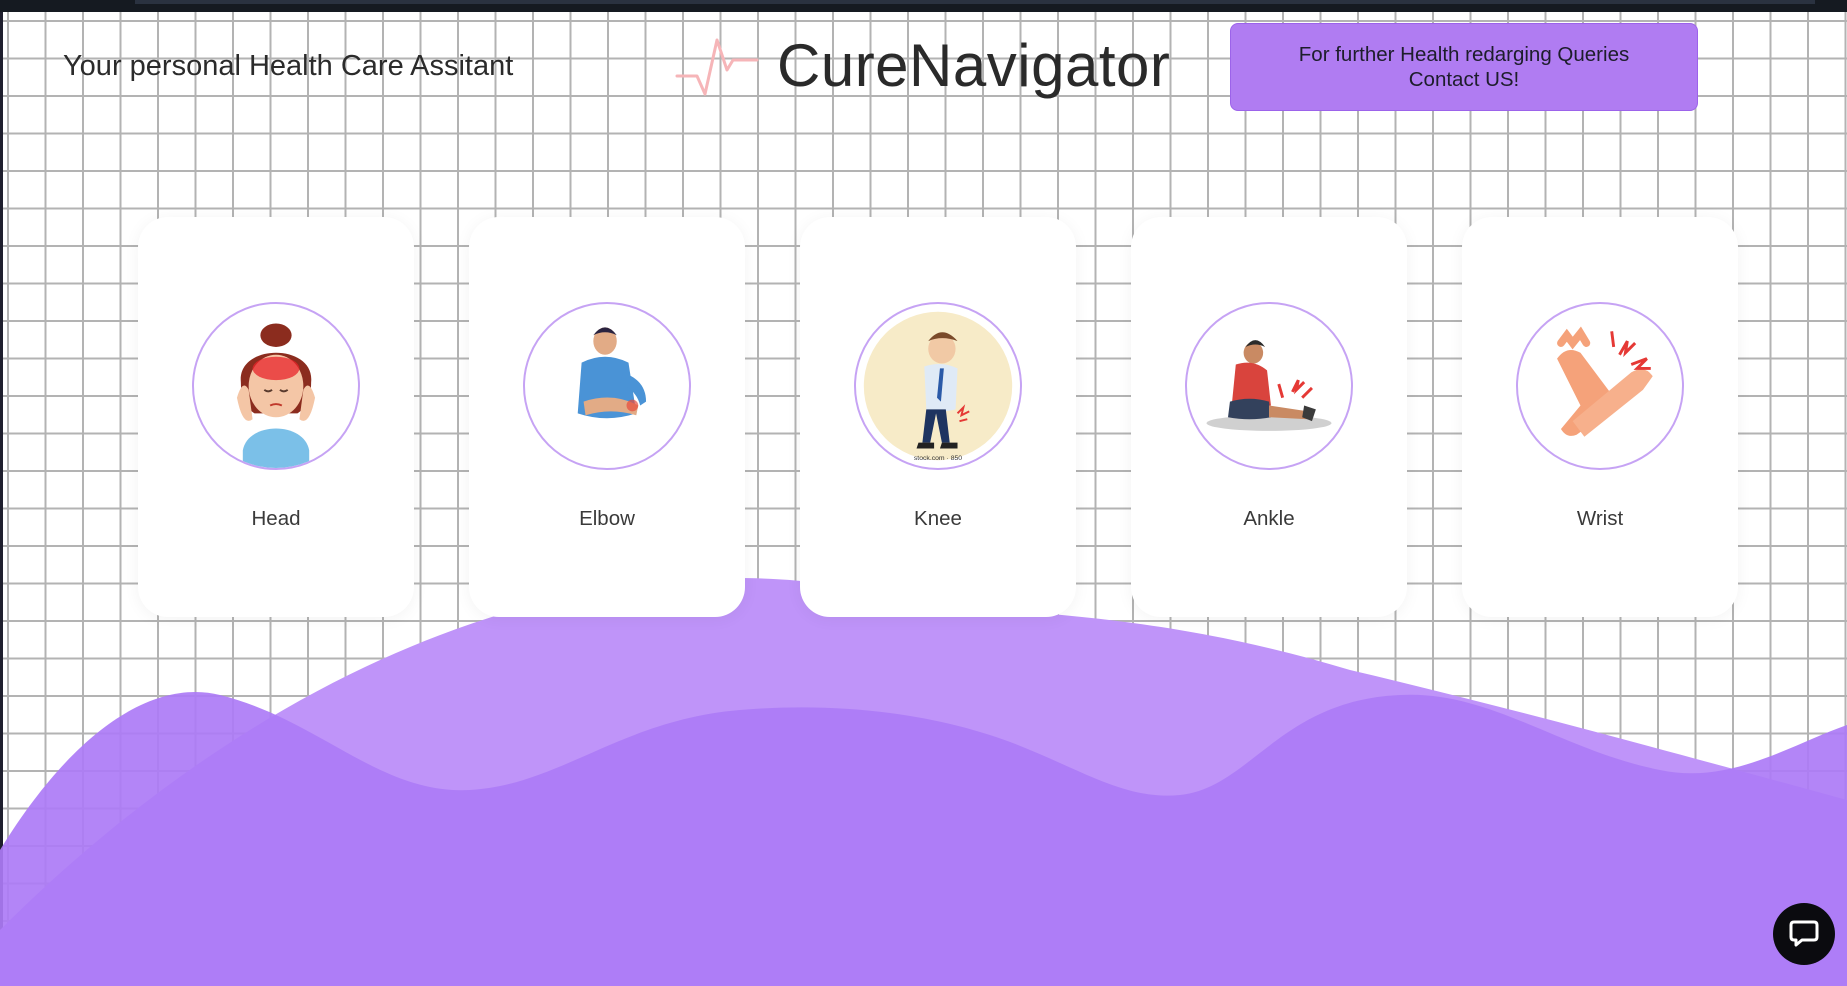 The image size is (1847, 986). Describe the element at coordinates (923, 6) in the screenshot. I see `browser-top-bar` at that location.